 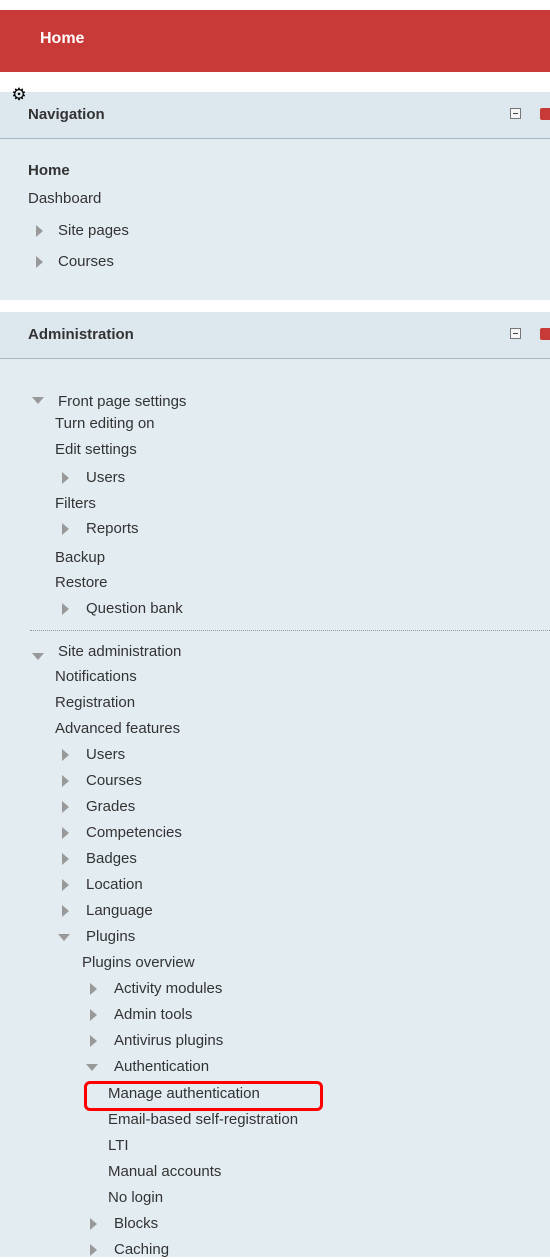 I want to click on admin-item-plugins-overview: Plugins overview, so click(x=138, y=963).